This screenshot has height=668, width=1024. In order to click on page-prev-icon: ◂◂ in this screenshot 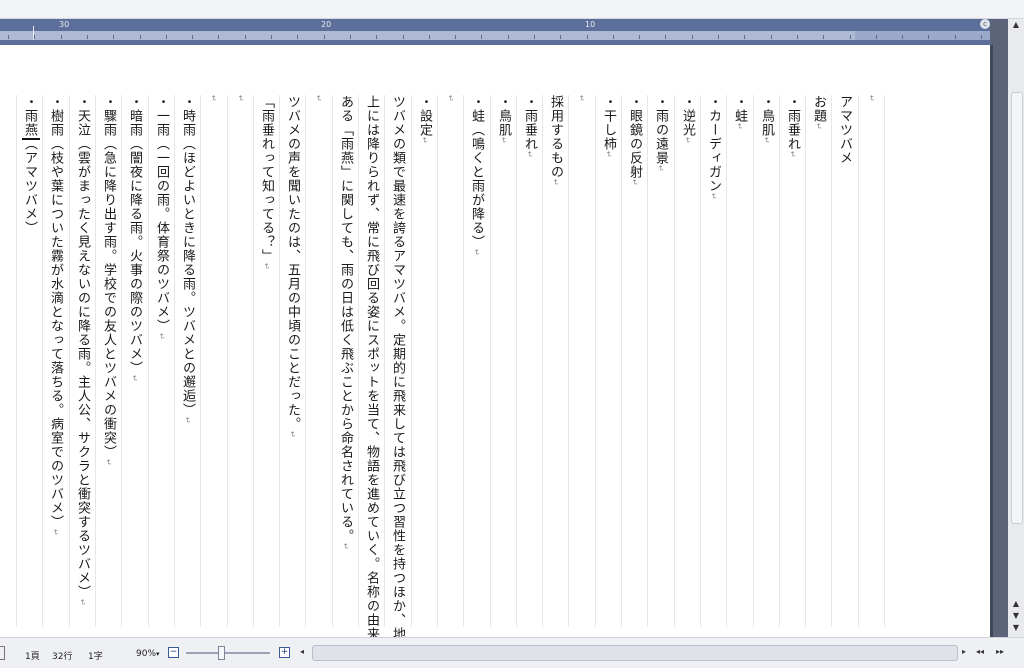, I will do `click(980, 651)`.